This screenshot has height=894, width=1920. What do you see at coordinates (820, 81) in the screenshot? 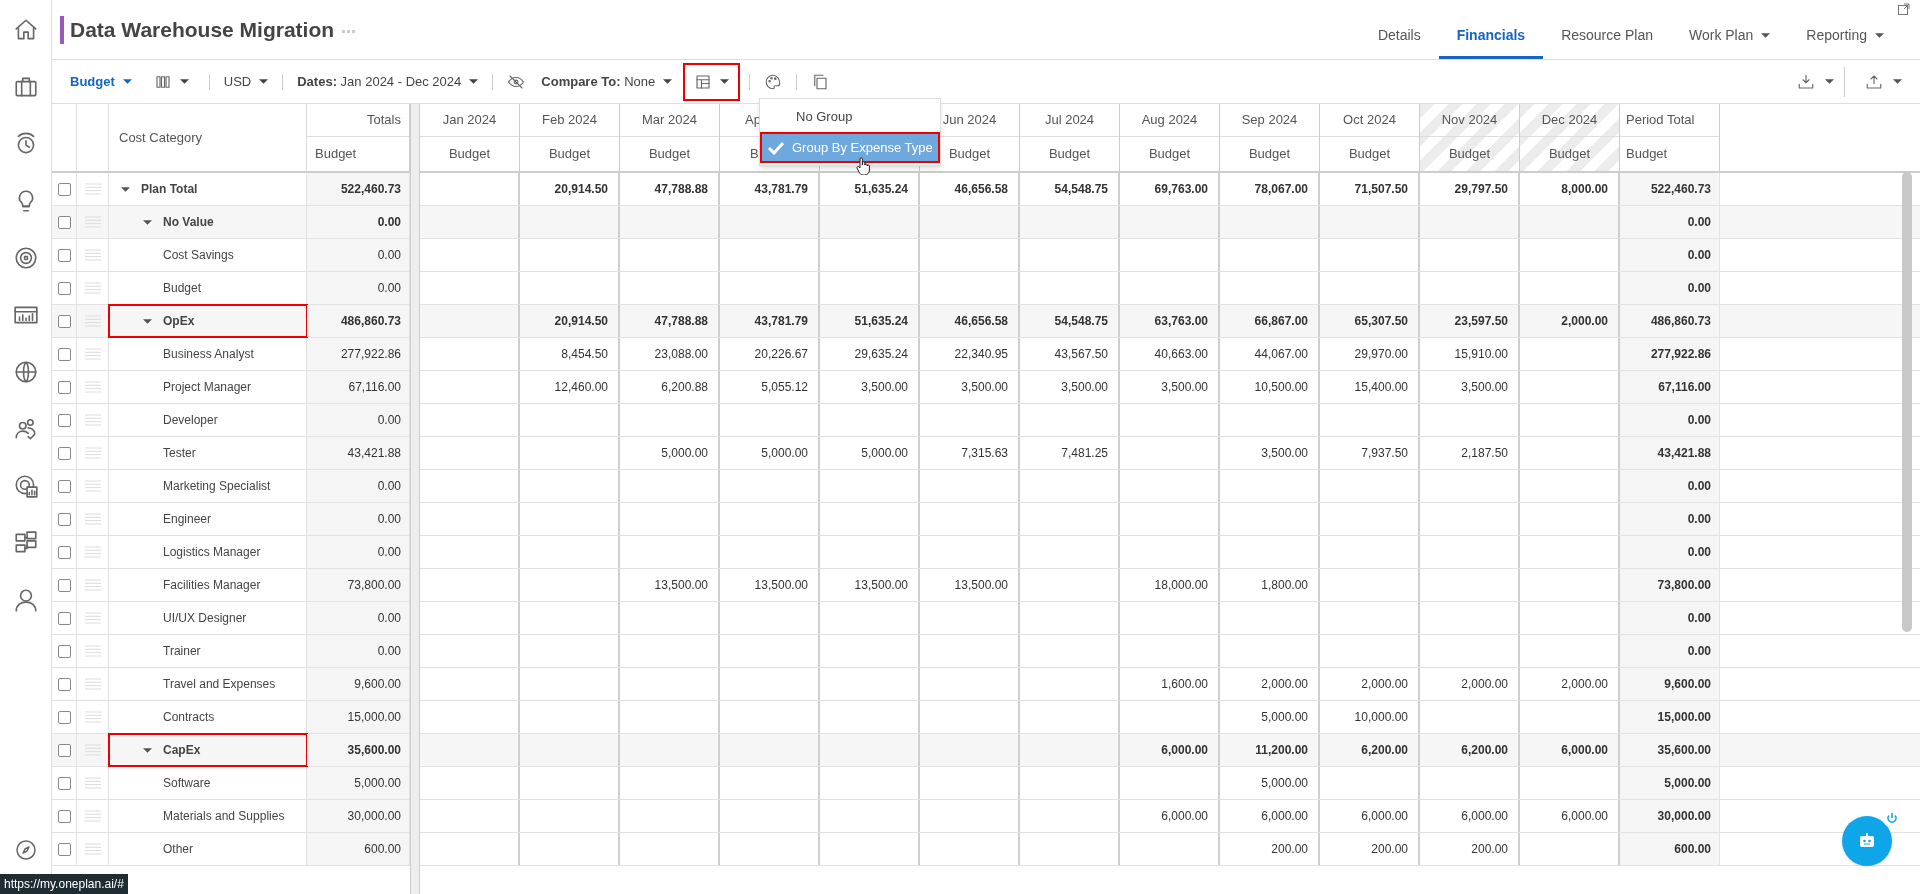
I see `copy-icon` at bounding box center [820, 81].